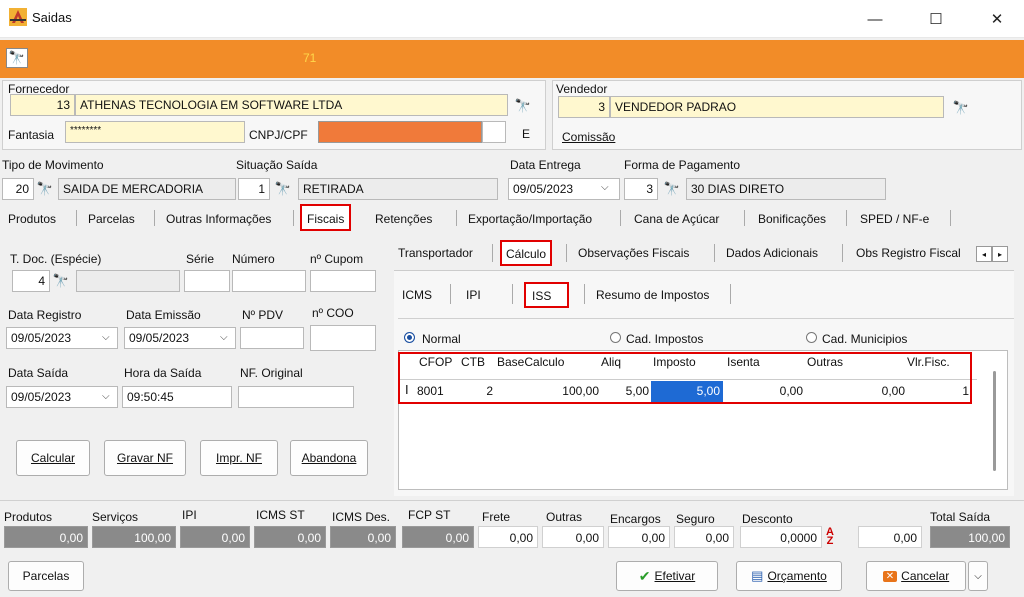 The image size is (1024, 597). Describe the element at coordinates (46, 576) in the screenshot. I see `parcelas-button: Parcelas` at that location.